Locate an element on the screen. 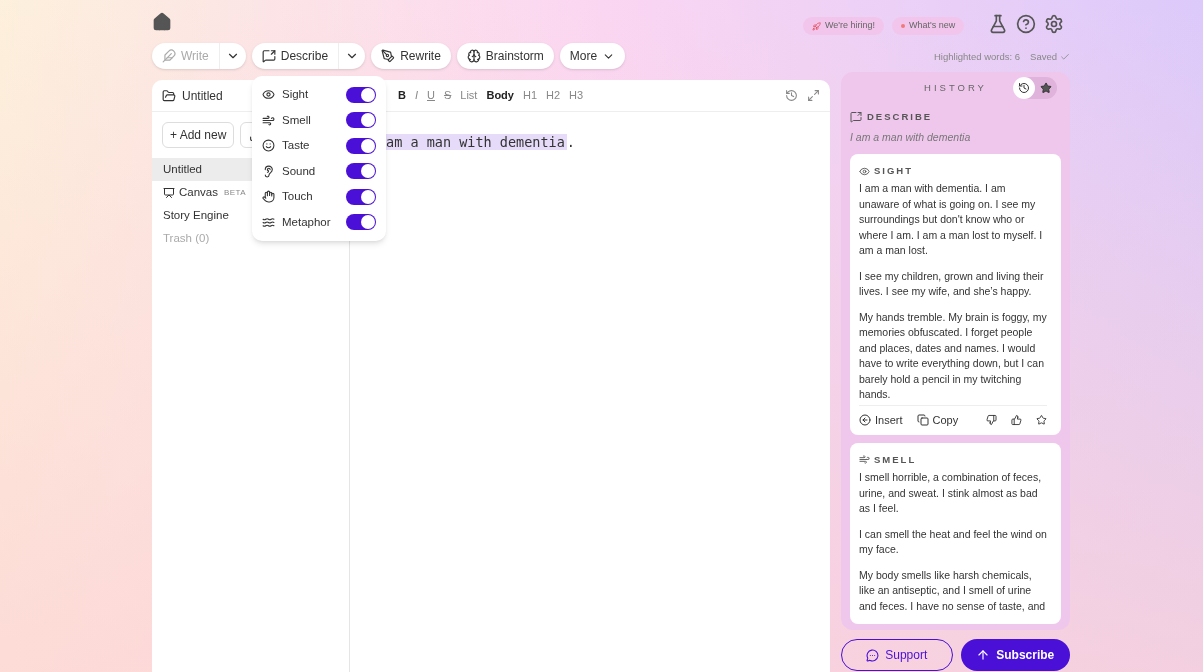 The width and height of the screenshot is (1203, 672). toolbar-button: Brainstorm is located at coordinates (505, 56).